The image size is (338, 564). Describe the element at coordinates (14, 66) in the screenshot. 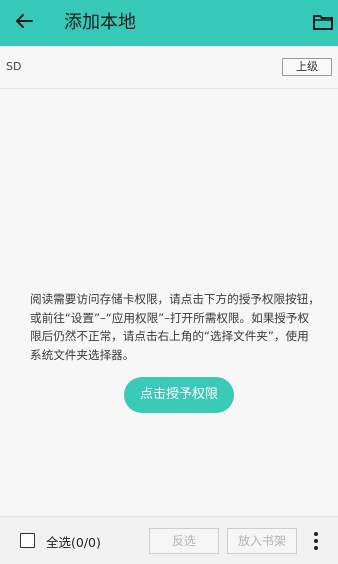

I see `current-path: SD` at that location.